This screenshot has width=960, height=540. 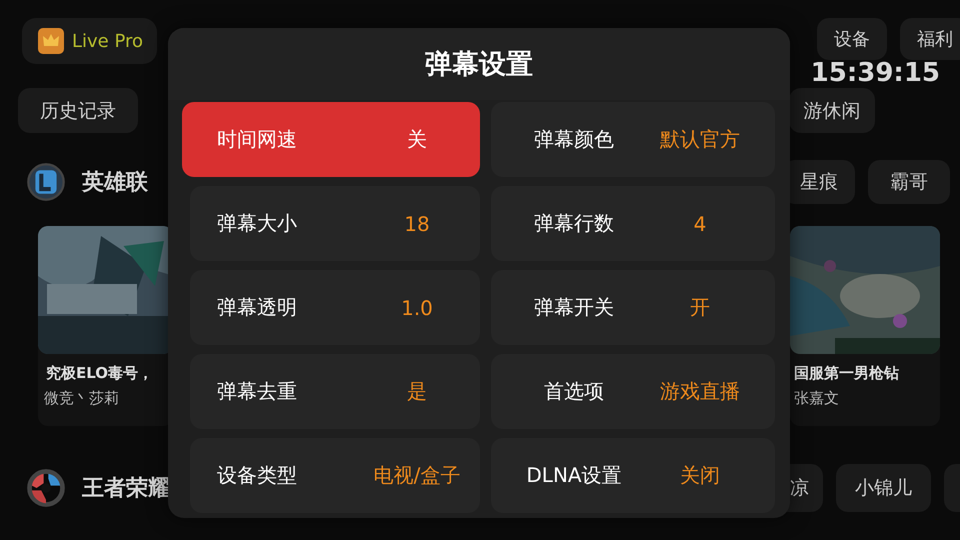 What do you see at coordinates (852, 39) in the screenshot?
I see `nav-button: 设备` at bounding box center [852, 39].